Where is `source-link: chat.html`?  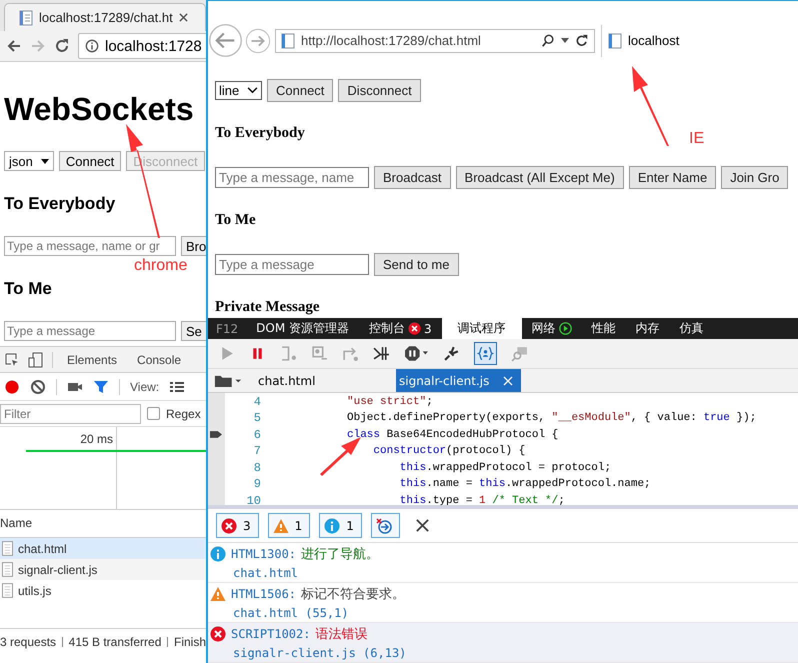
source-link: chat.html is located at coordinates (254, 573).